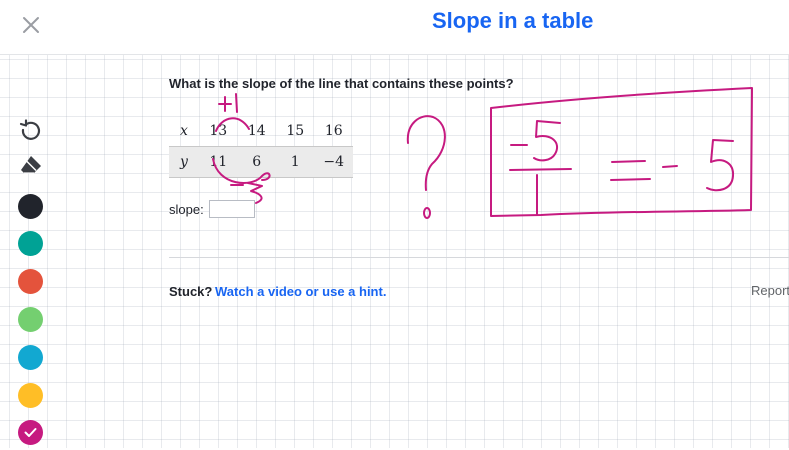  What do you see at coordinates (184, 162) in the screenshot?
I see `y-header: y` at bounding box center [184, 162].